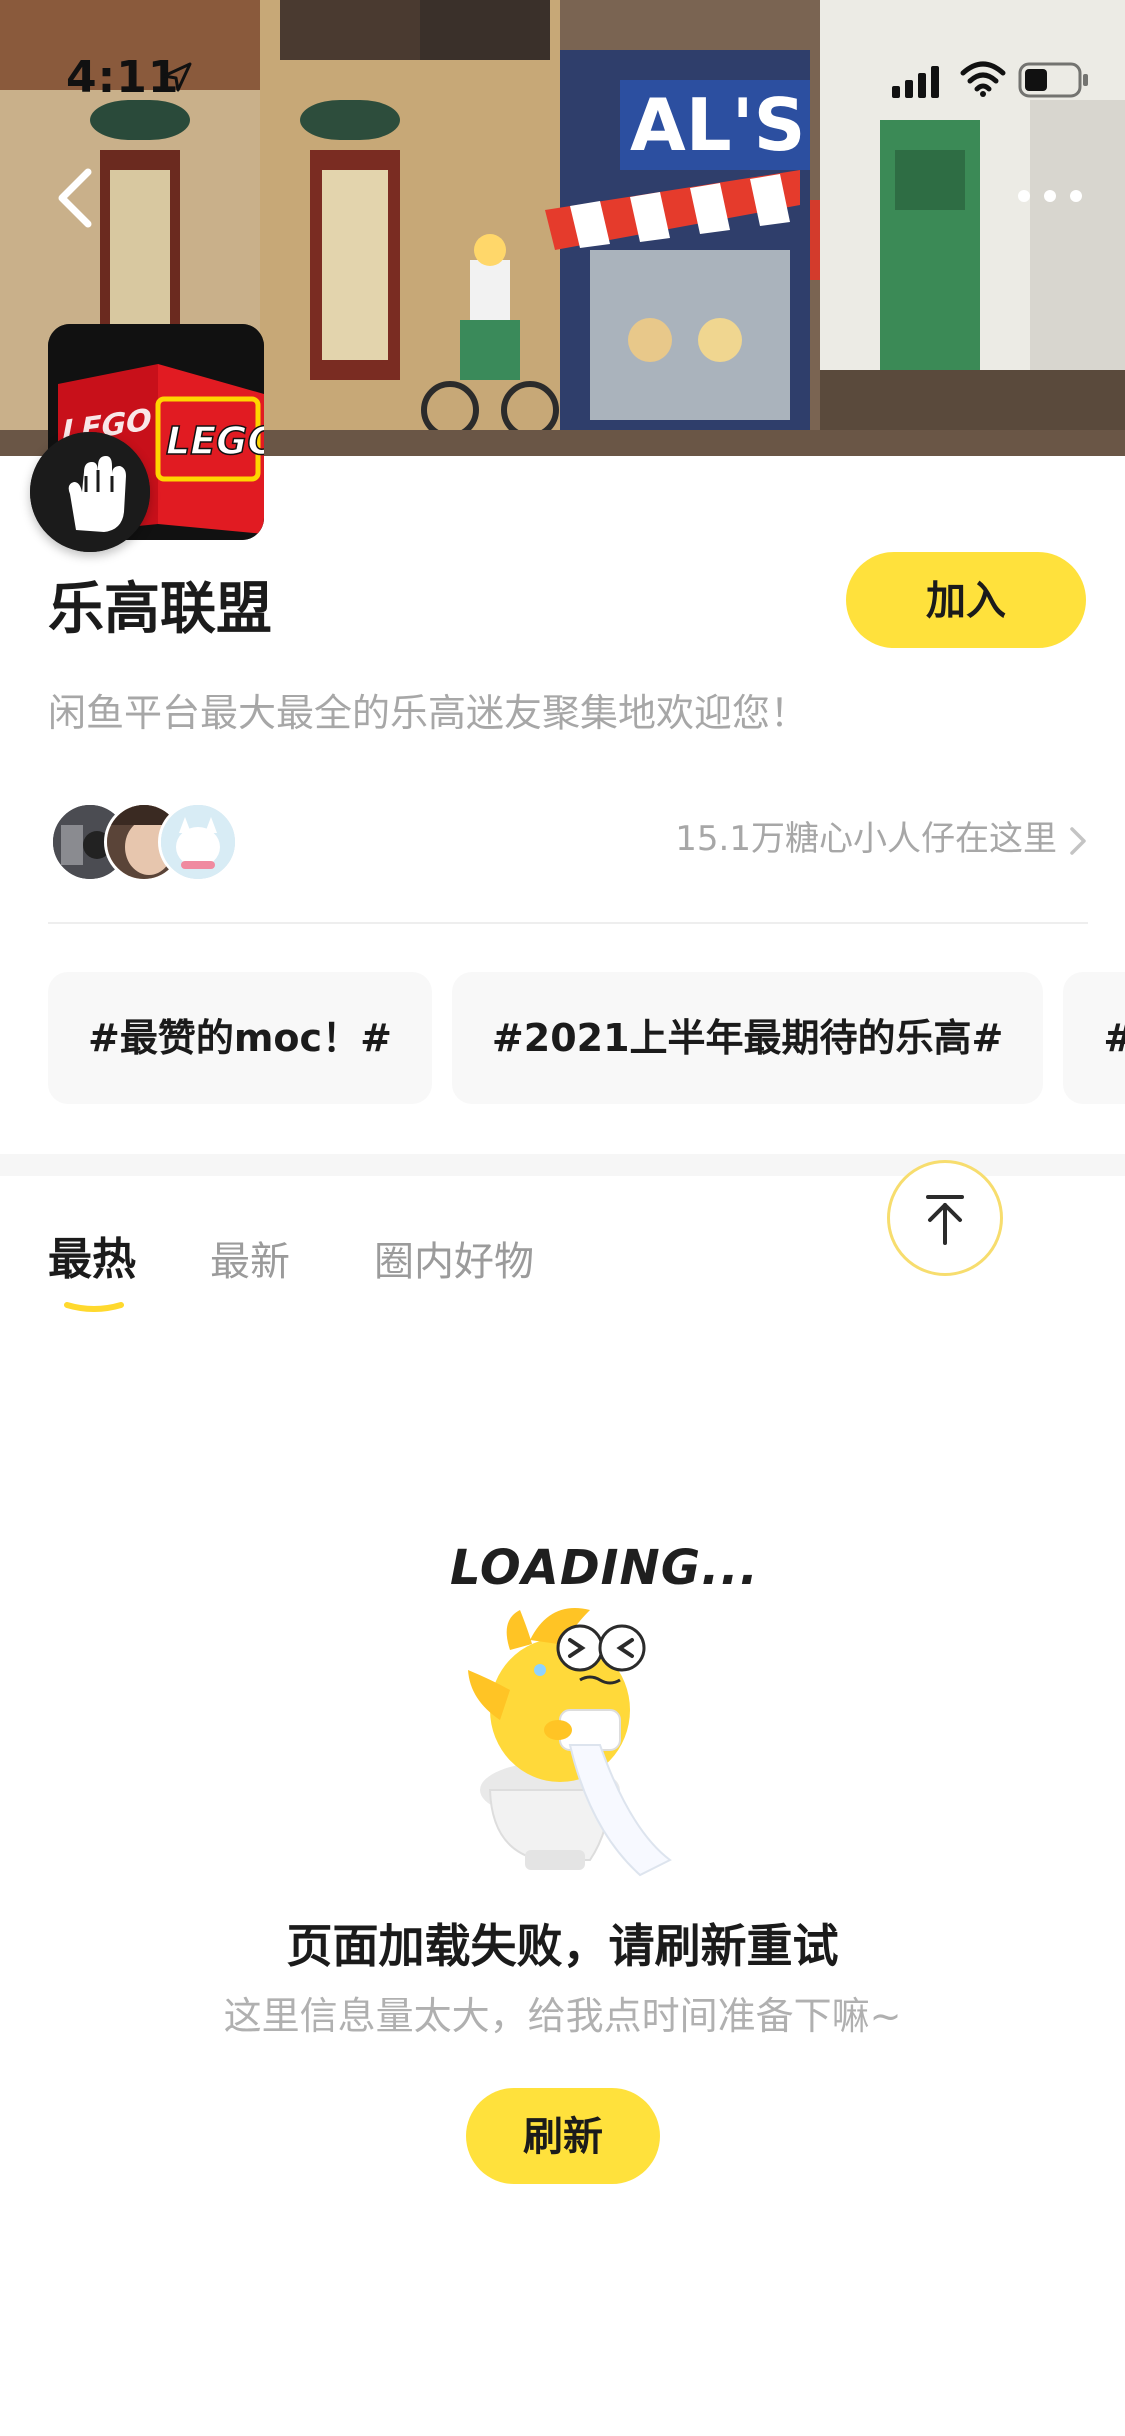 This screenshot has height=2436, width=1125. I want to click on cellular-signal-icon, so click(915, 82).